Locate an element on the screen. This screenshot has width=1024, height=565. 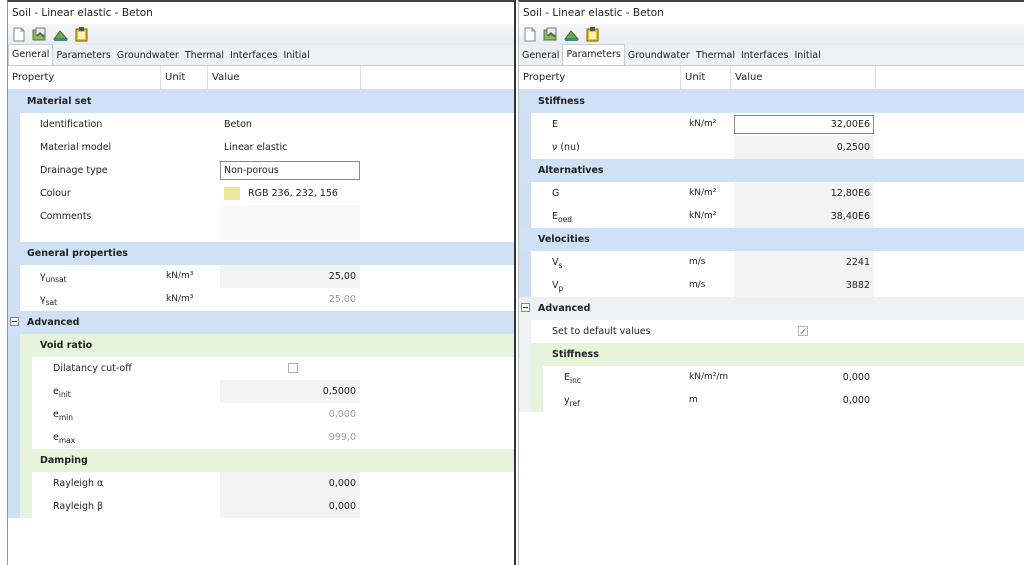
material-model-value: Linear elastic is located at coordinates (255, 147).